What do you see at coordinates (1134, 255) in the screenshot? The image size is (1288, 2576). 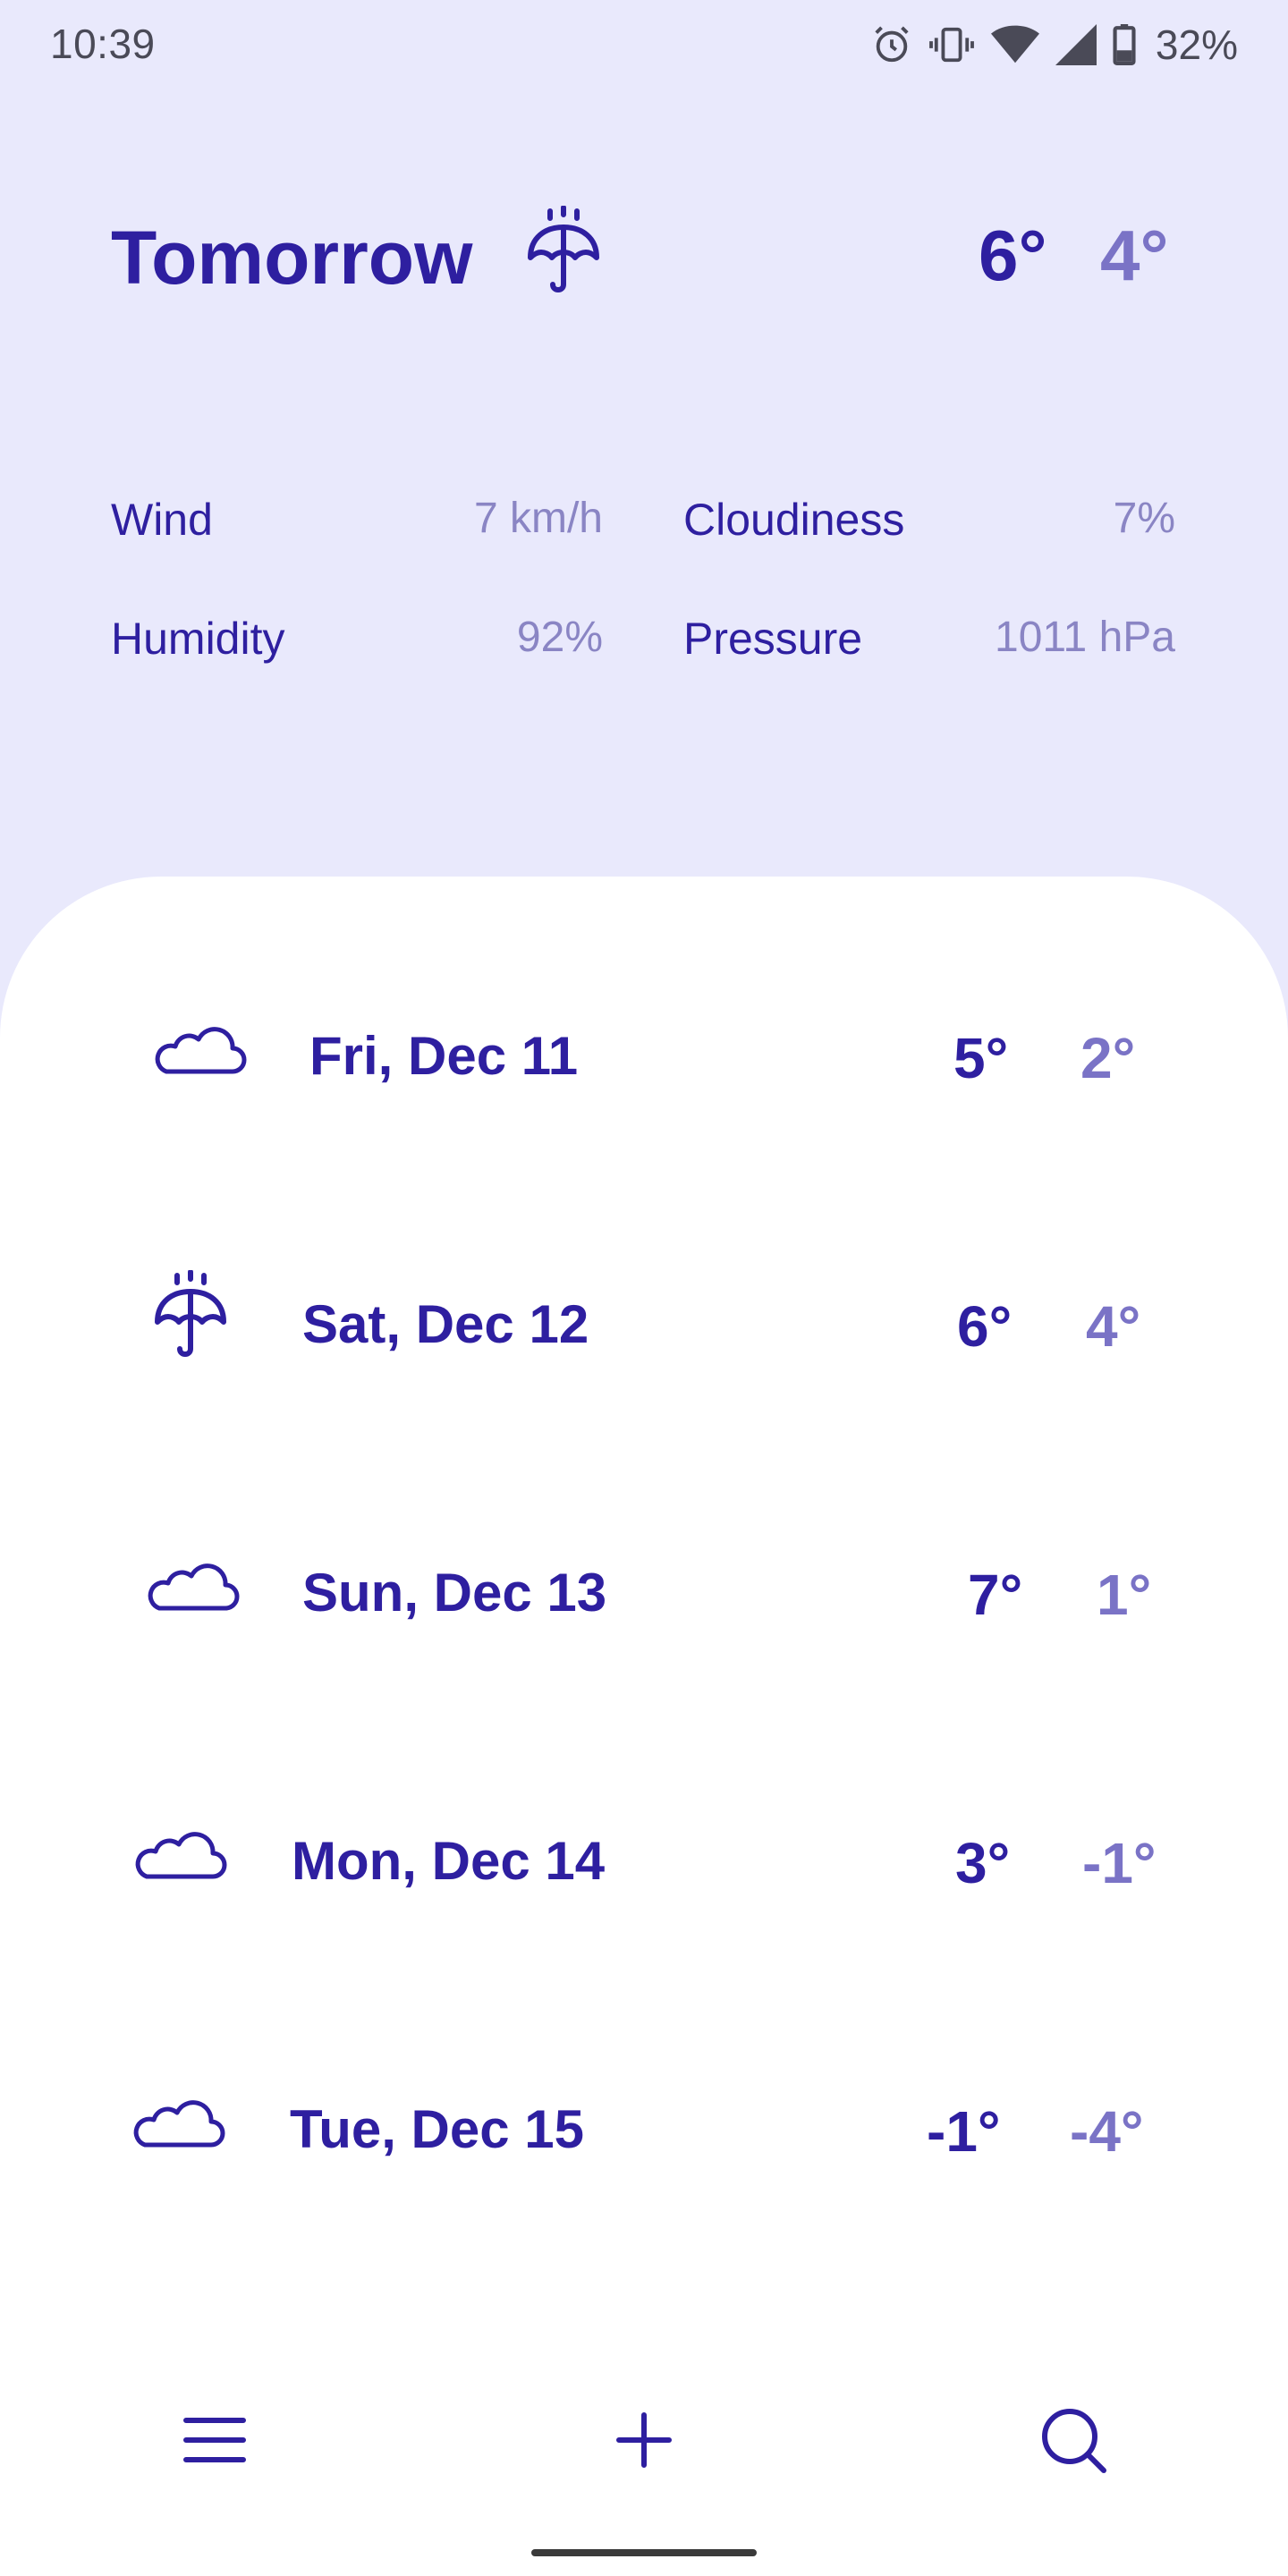 I see `header-low-temp: 4°` at bounding box center [1134, 255].